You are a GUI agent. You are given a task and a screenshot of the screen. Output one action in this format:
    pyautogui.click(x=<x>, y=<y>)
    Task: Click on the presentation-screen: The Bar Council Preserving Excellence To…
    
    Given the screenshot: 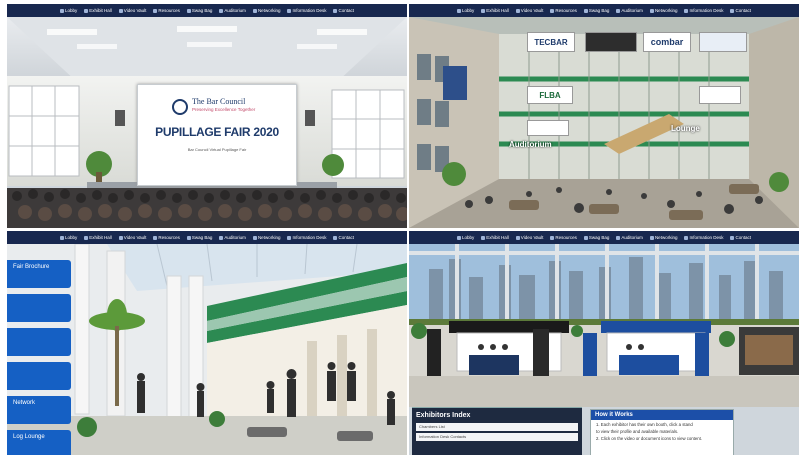 What is the action you would take?
    pyautogui.click(x=217, y=135)
    